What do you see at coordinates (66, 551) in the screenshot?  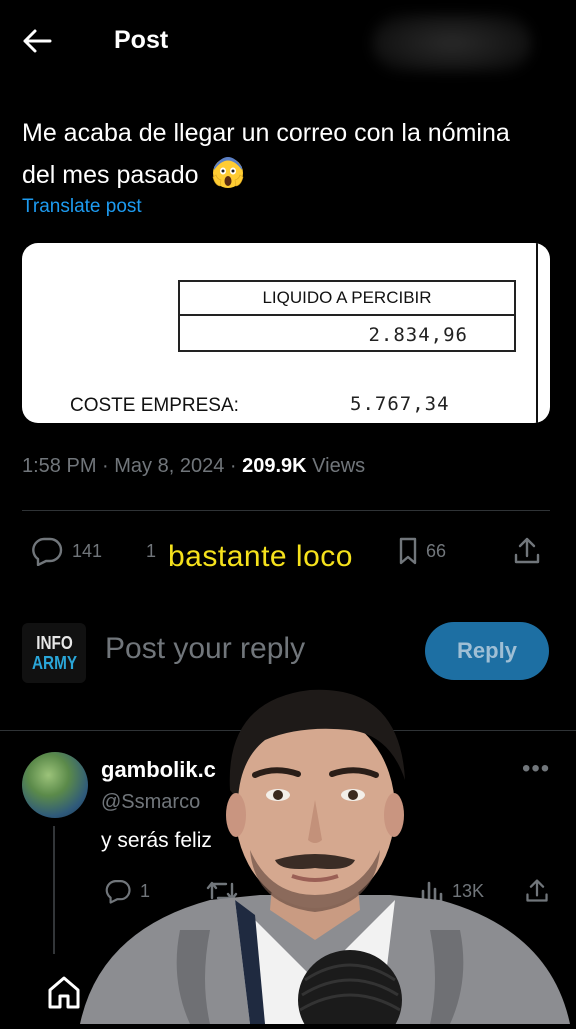 I see `reply-action: 141` at bounding box center [66, 551].